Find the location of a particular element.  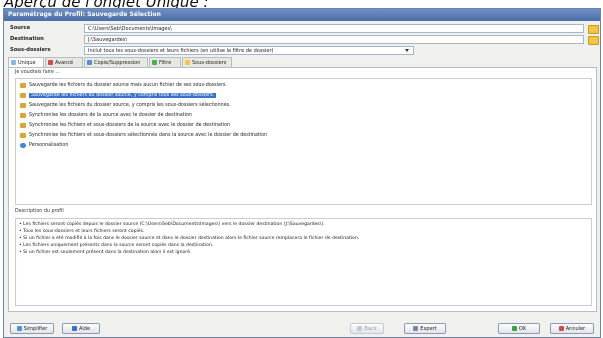

checkmark-icon is located at coordinates (514, 328).